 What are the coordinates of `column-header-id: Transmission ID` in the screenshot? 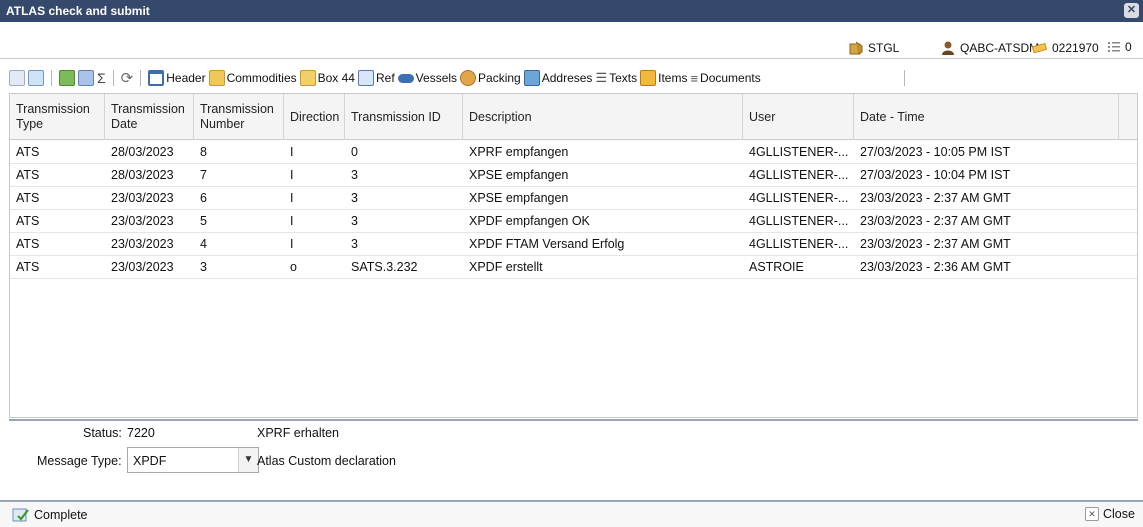 It's located at (404, 117).